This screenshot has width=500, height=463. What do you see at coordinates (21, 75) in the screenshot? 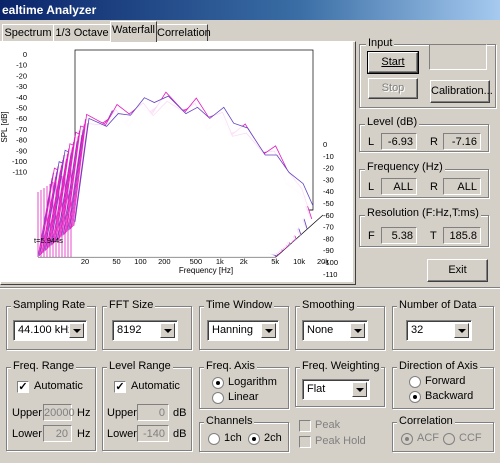
I see `y-tick-label: -20` at bounding box center [21, 75].